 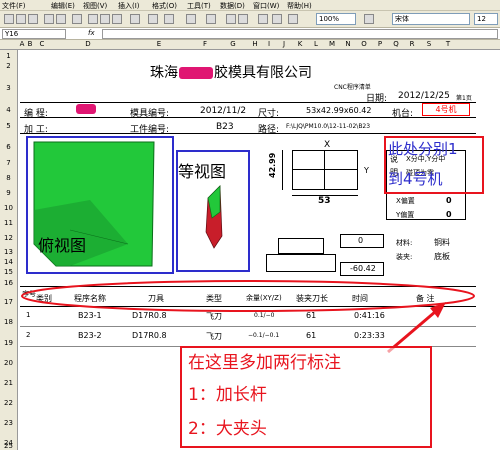 I want to click on menu-data: 数据(D), so click(x=232, y=6).